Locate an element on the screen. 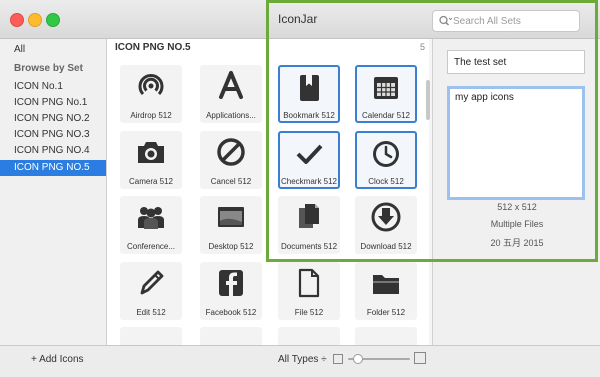 Image resolution: width=600 pixels, height=377 pixels. edit-icon is located at coordinates (152, 282).